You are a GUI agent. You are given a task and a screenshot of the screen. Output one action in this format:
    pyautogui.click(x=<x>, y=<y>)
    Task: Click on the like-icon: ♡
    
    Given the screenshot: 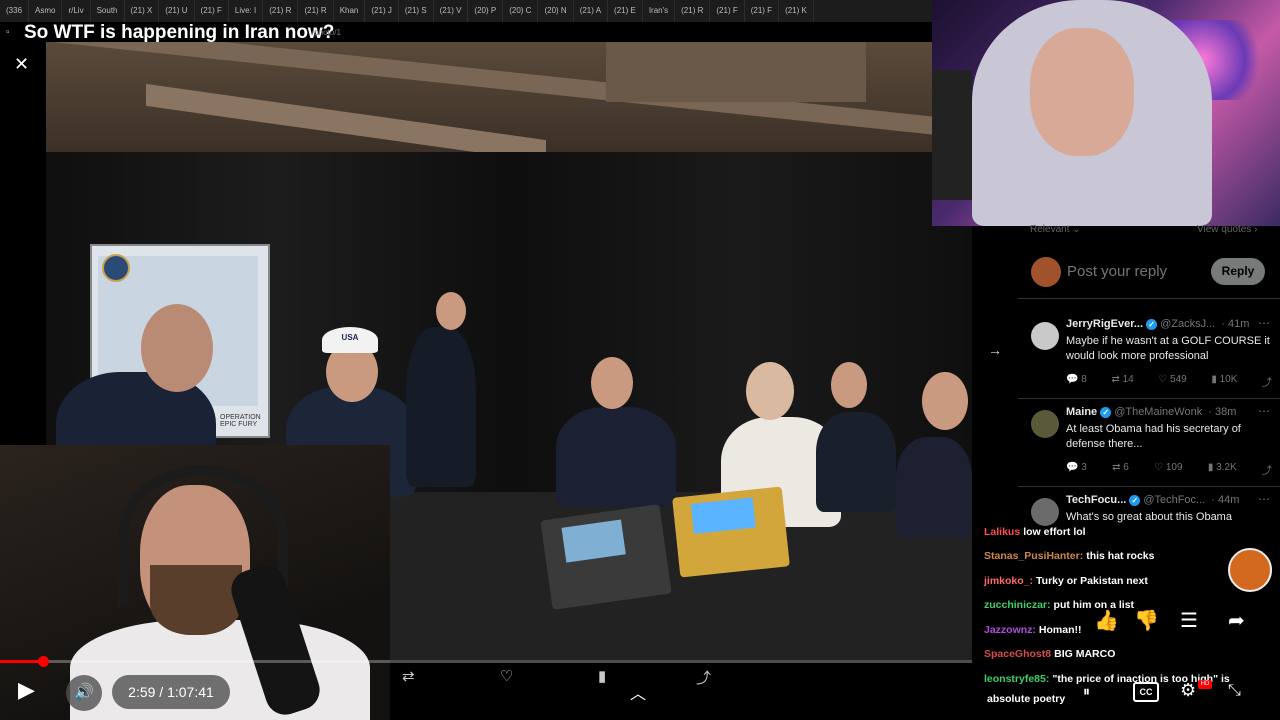 What is the action you would take?
    pyautogui.click(x=506, y=676)
    